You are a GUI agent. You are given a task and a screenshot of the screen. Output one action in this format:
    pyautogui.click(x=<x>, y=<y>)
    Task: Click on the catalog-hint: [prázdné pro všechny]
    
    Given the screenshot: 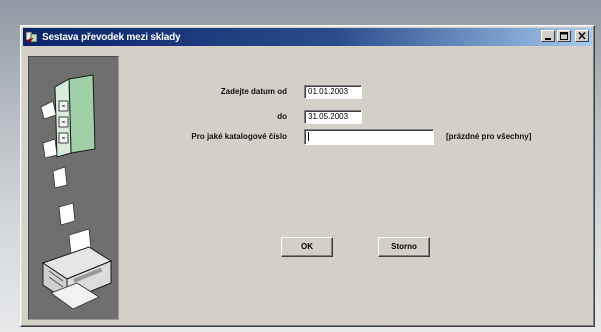 What is the action you would take?
    pyautogui.click(x=489, y=136)
    